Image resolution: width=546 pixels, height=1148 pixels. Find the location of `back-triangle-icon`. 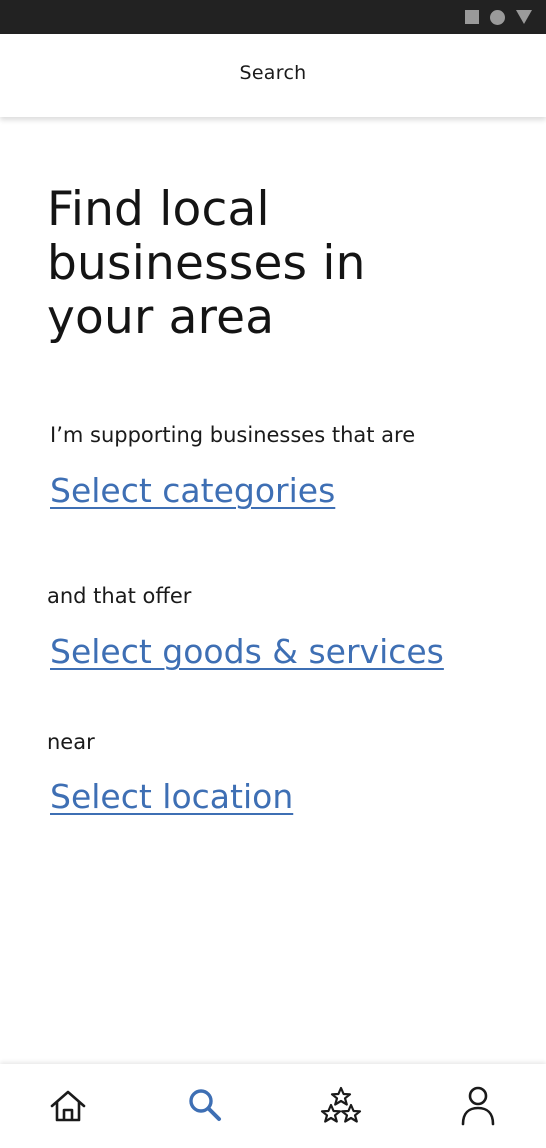

back-triangle-icon is located at coordinates (524, 17).